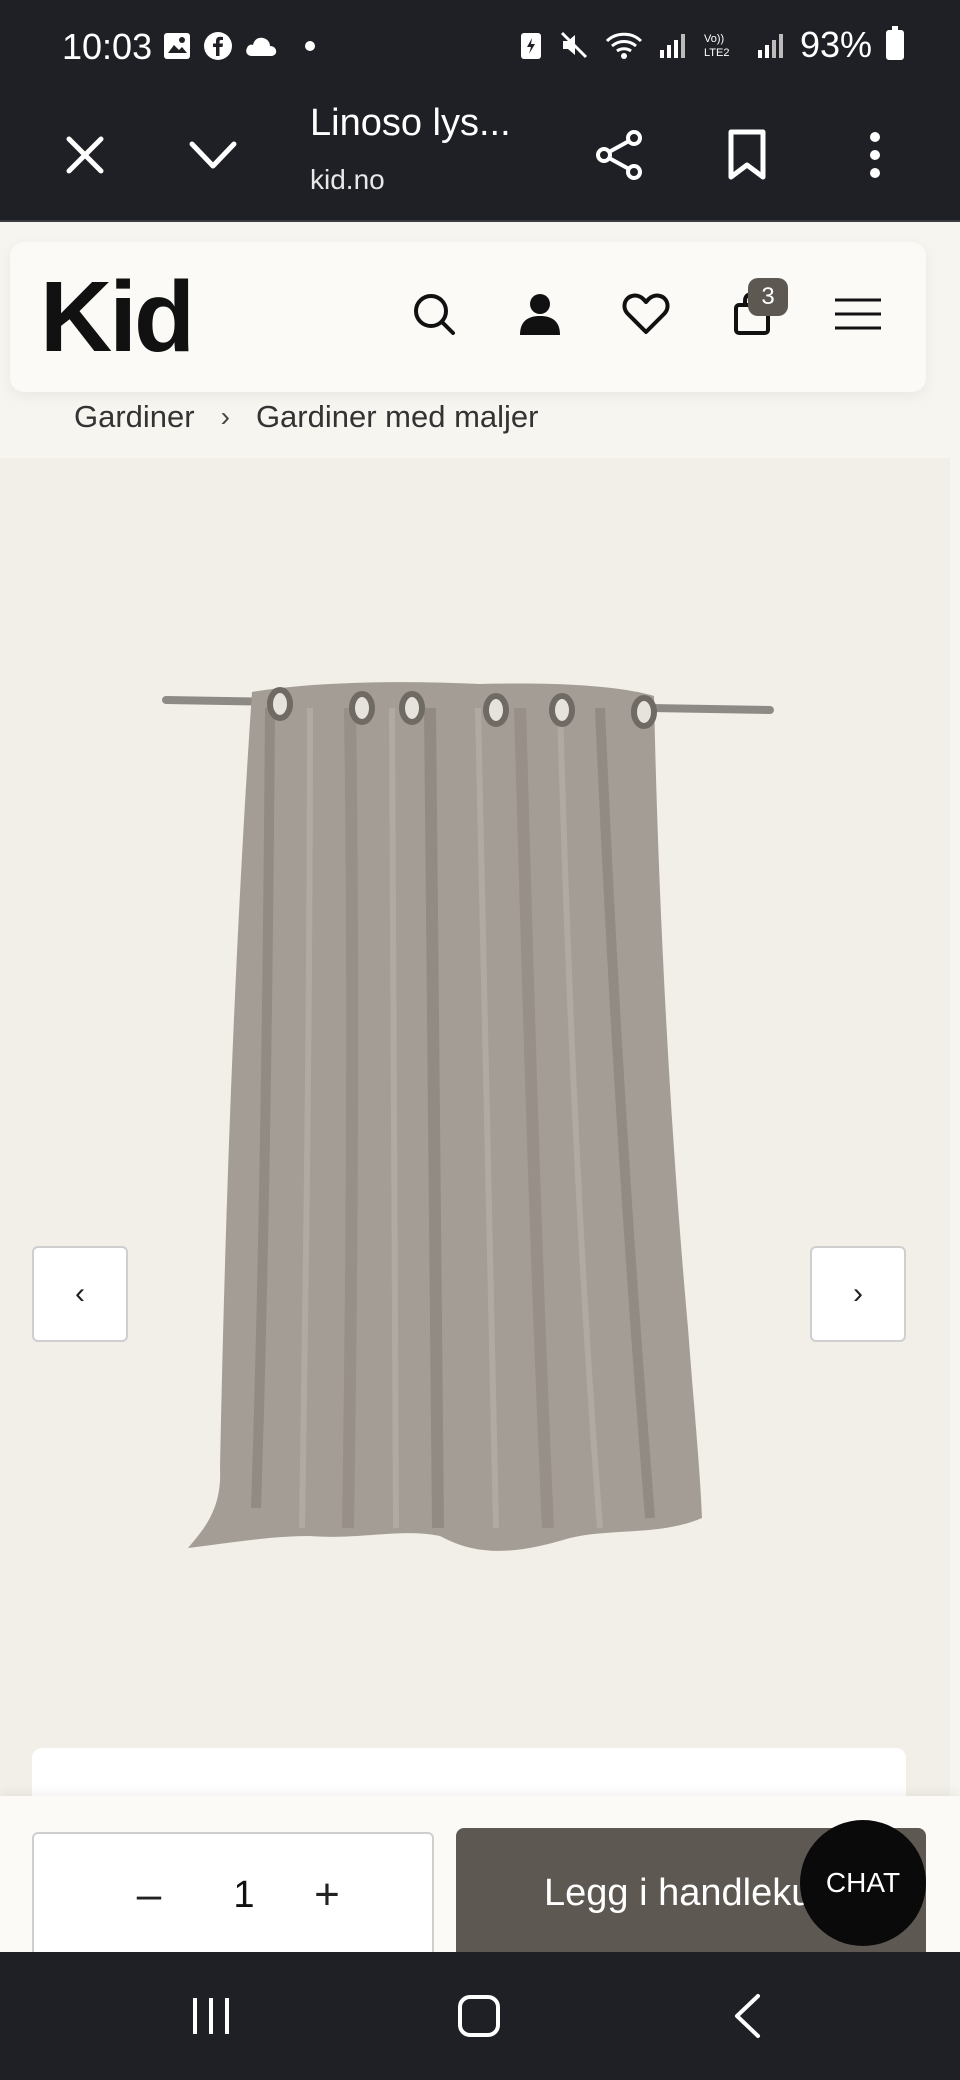 The image size is (960, 2080). Describe the element at coordinates (117, 317) in the screenshot. I see `kid-logo: Kid` at that location.